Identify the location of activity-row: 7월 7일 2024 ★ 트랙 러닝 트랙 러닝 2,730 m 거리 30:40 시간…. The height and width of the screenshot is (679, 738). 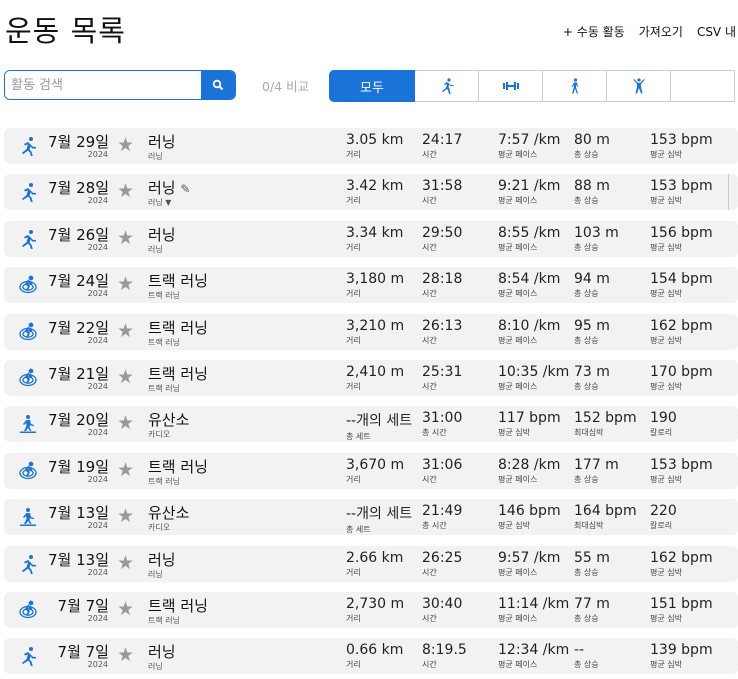
(371, 610).